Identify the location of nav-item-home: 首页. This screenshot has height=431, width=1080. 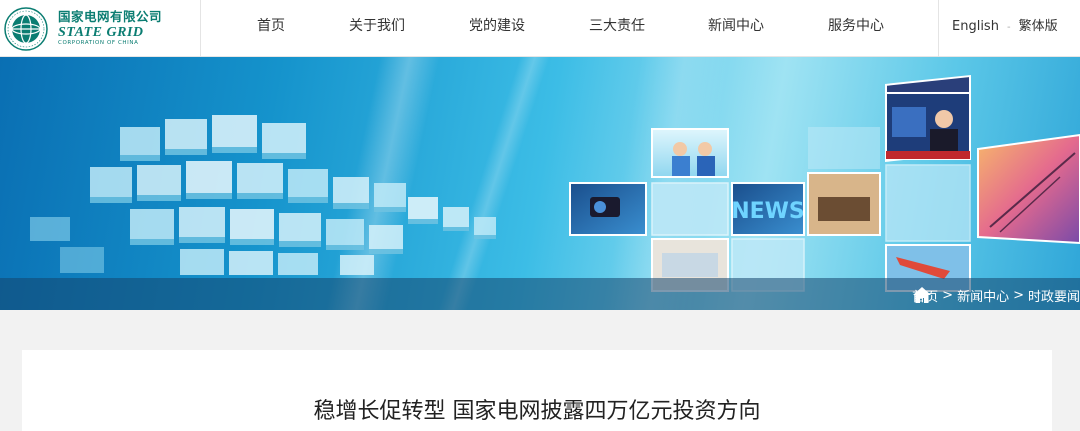
(271, 25).